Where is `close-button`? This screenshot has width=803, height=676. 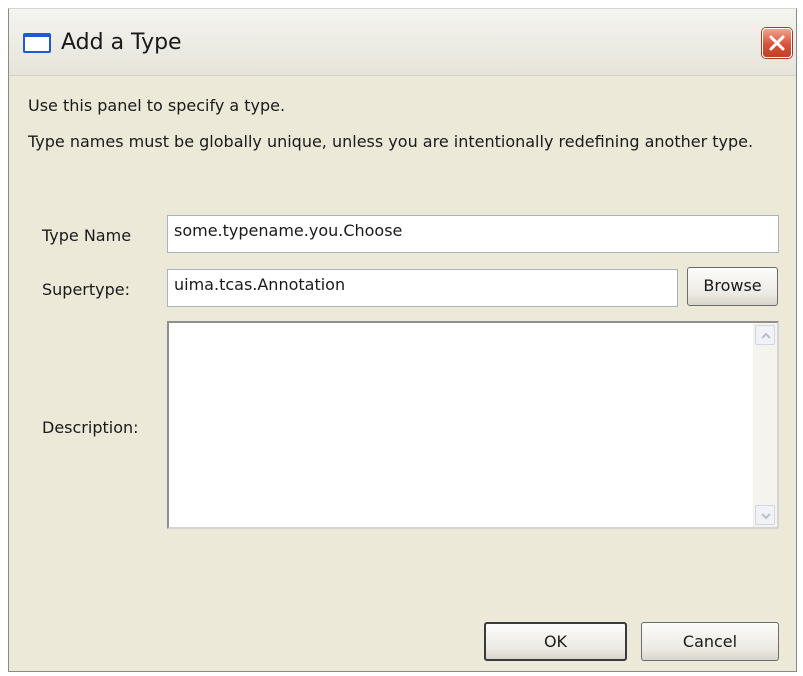 close-button is located at coordinates (777, 43).